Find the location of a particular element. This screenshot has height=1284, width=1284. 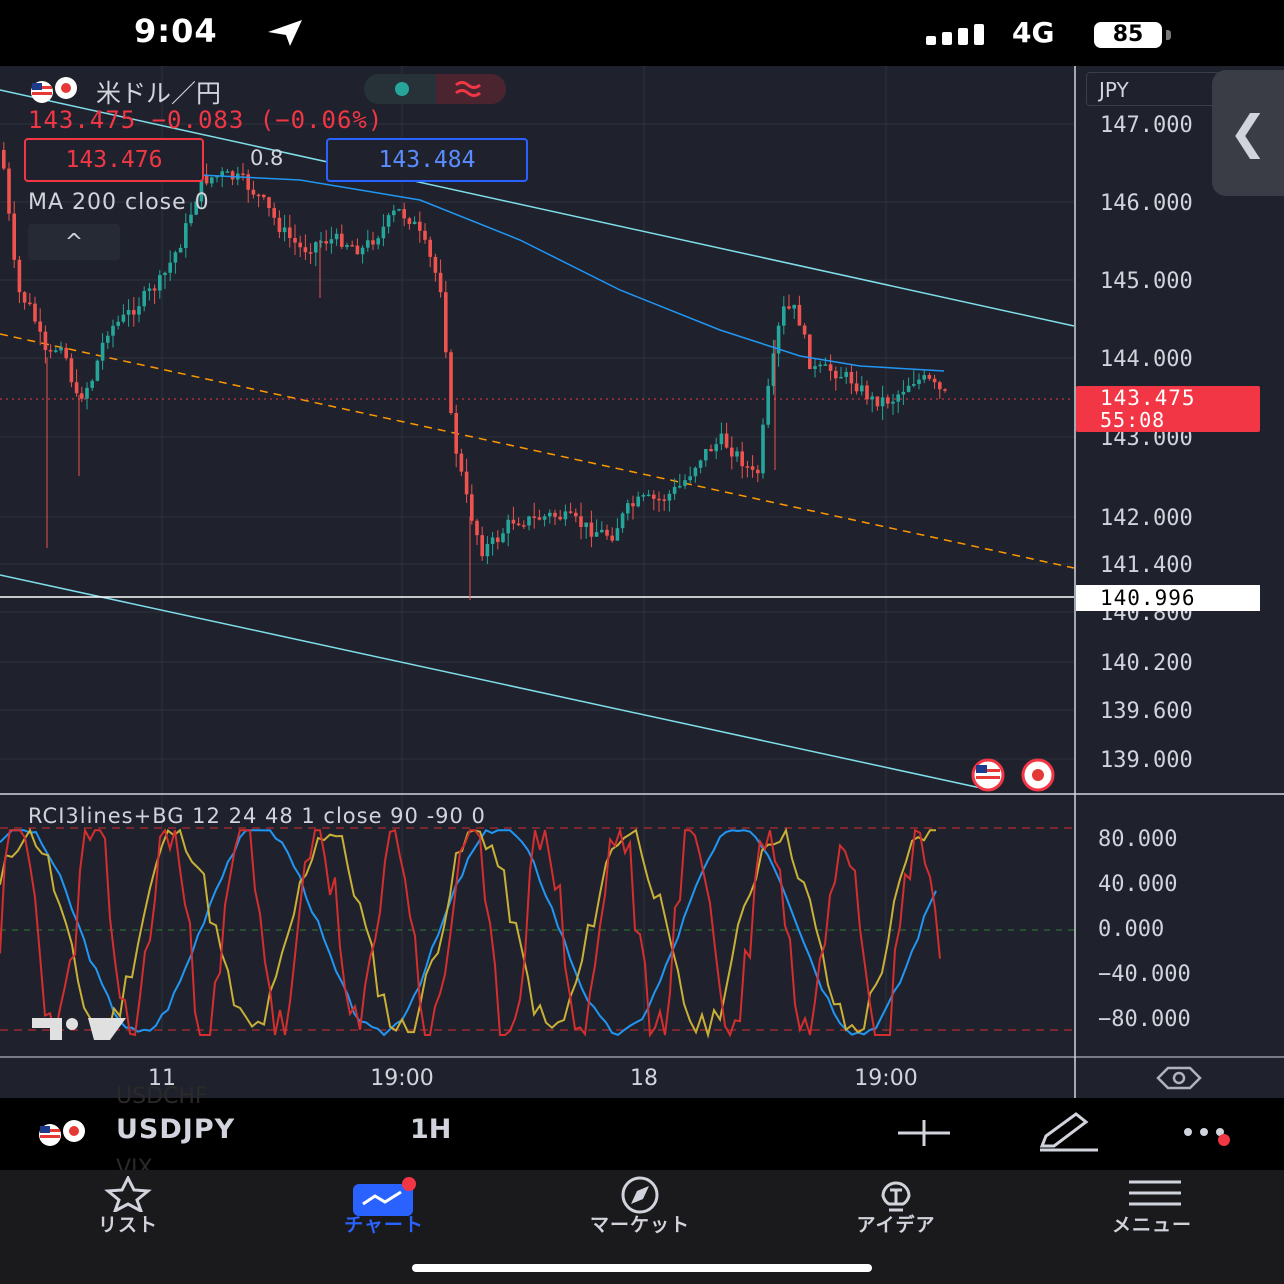

status-time: 9:04 is located at coordinates (176, 31).